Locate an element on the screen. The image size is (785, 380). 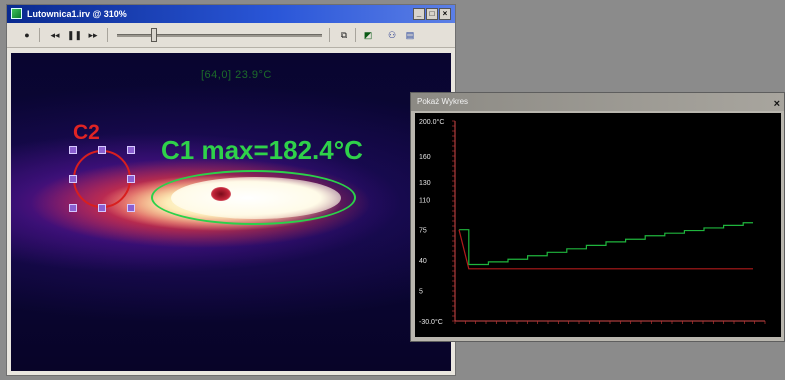
export-icon: ▤ is located at coordinates (410, 35).